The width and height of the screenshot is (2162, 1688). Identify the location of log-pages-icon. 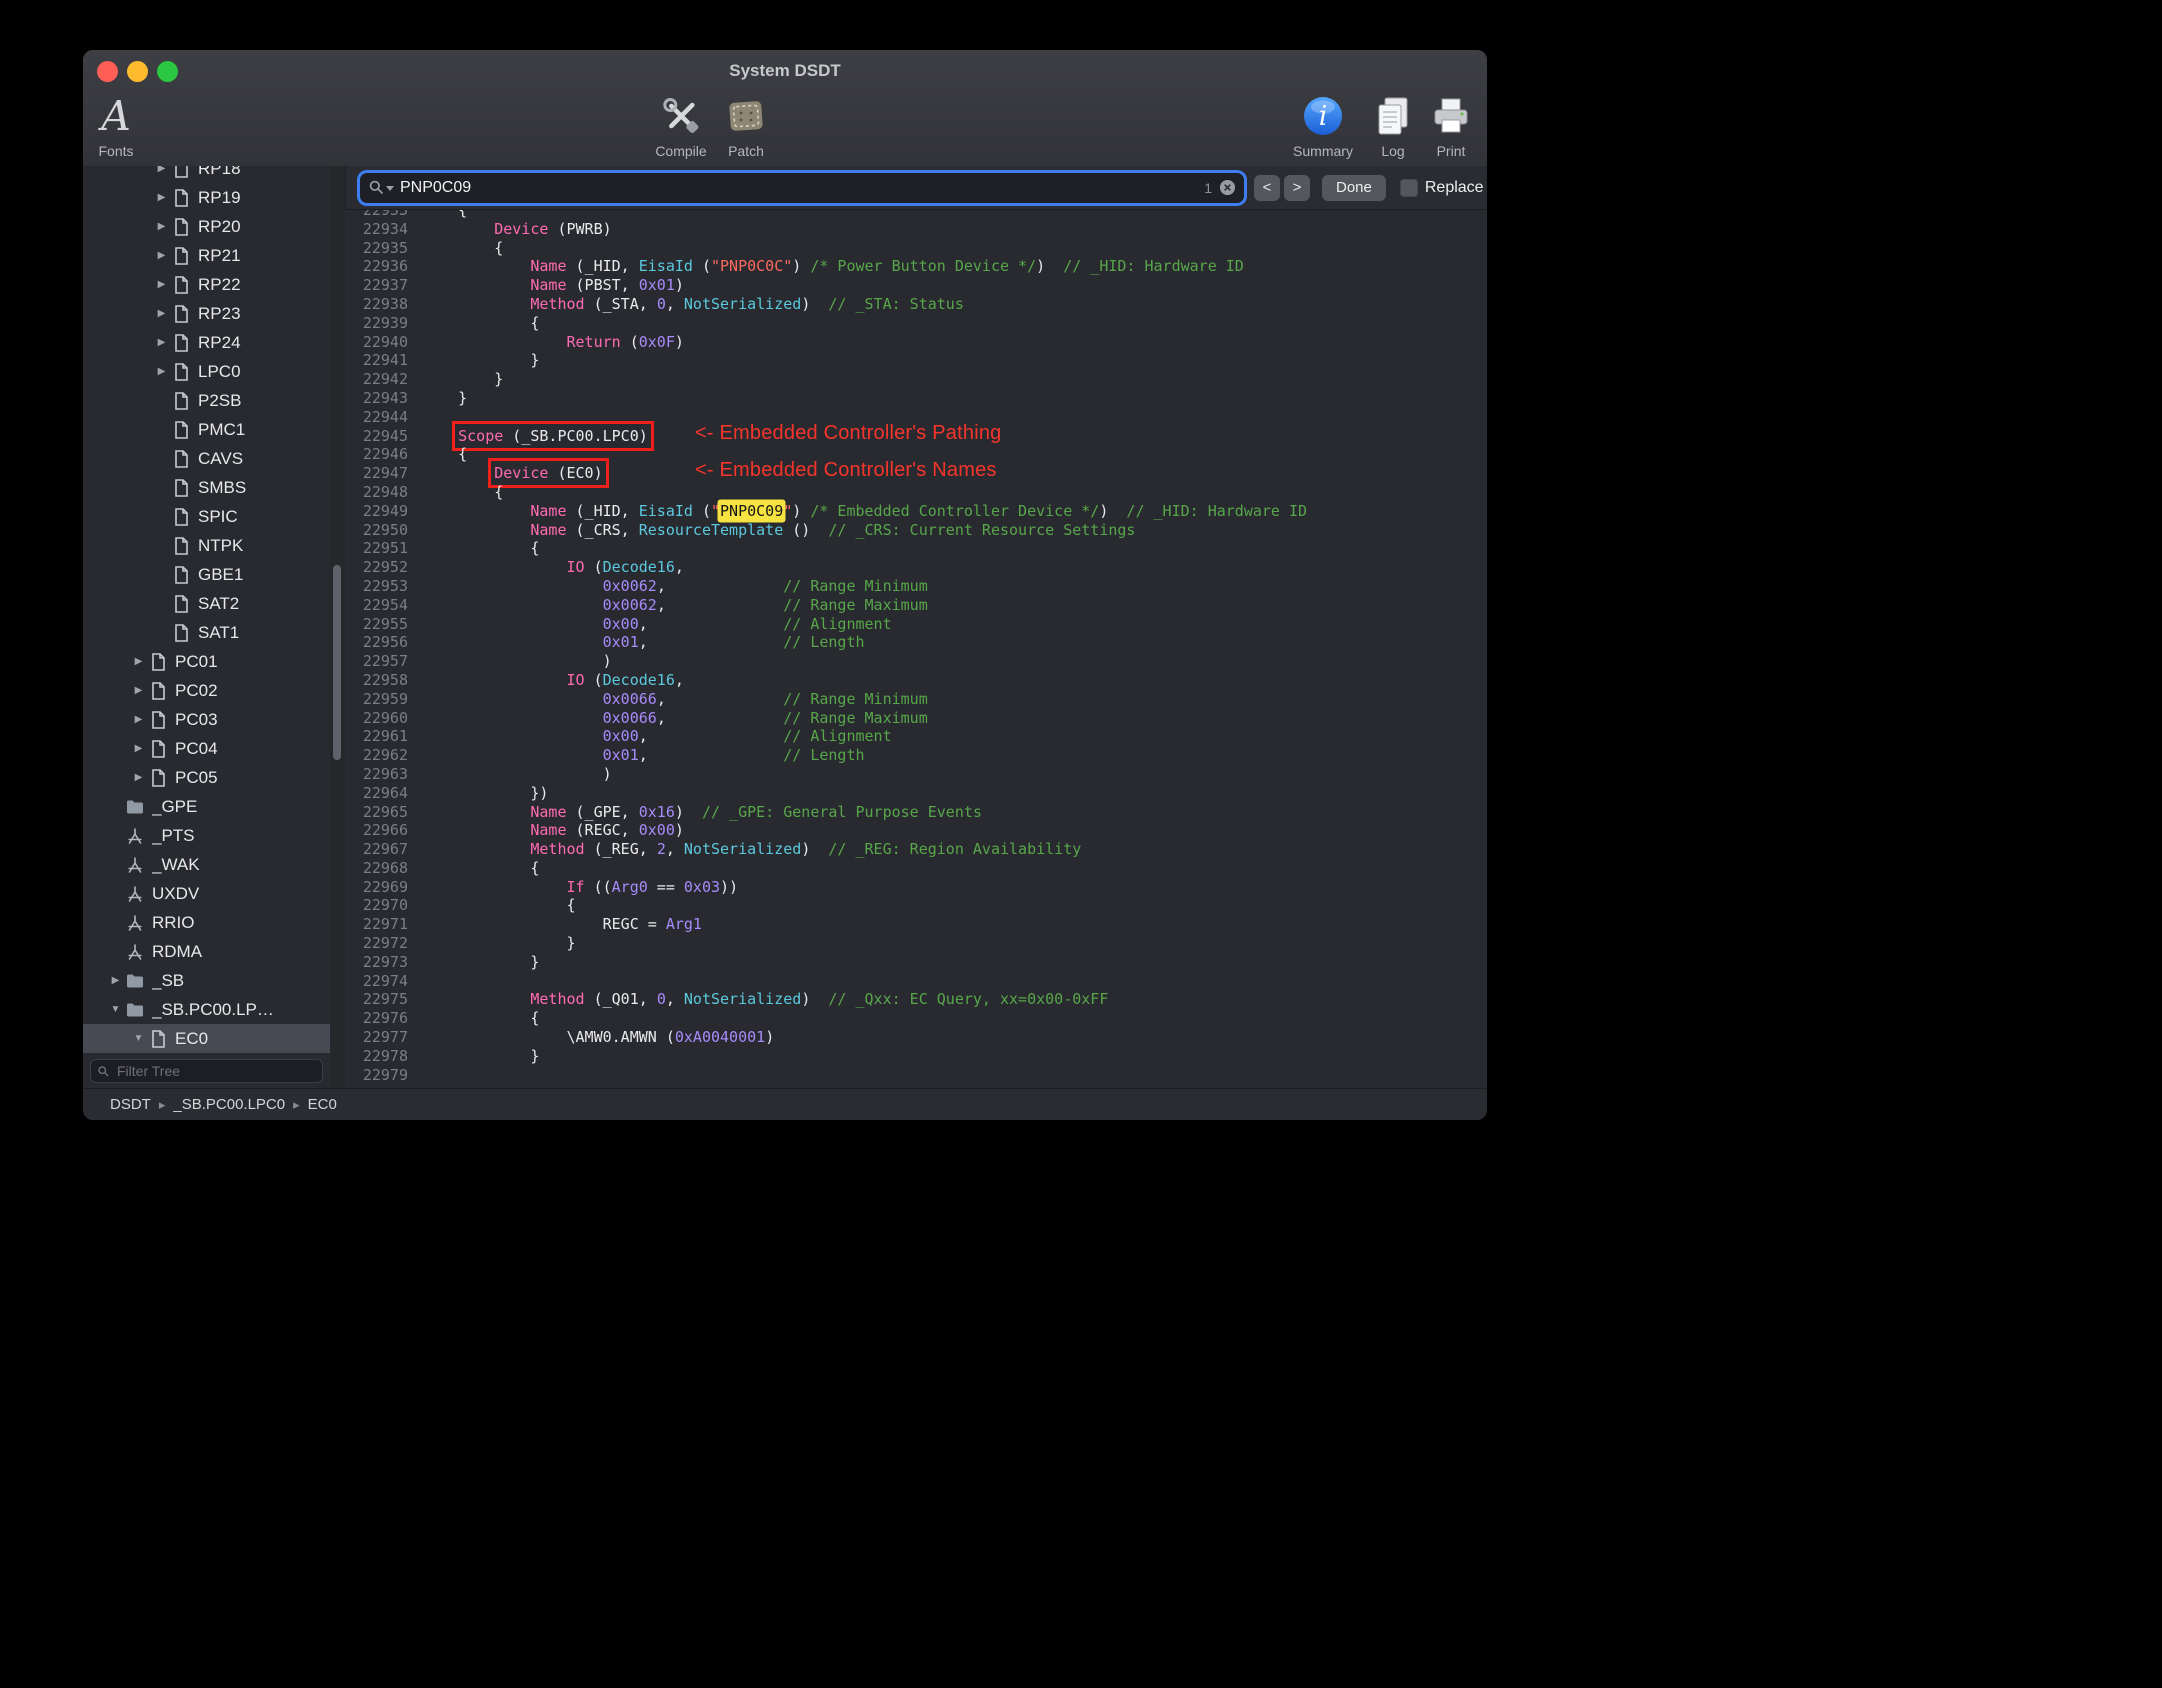
(1393, 116).